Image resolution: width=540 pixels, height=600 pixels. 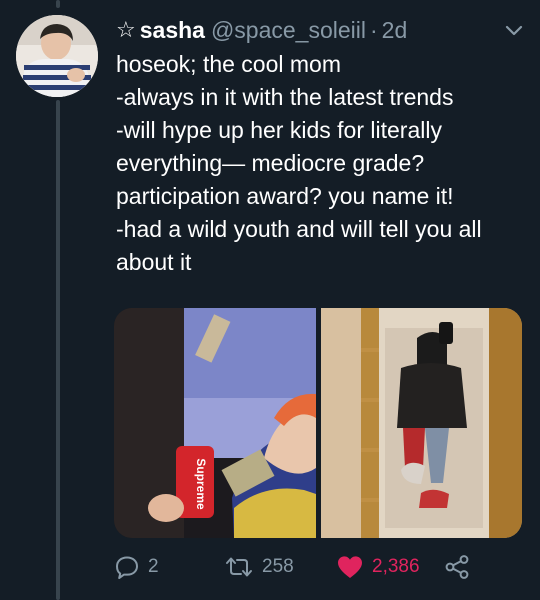 I want to click on tweet-line: everything— mediocre grade?, so click(x=270, y=163).